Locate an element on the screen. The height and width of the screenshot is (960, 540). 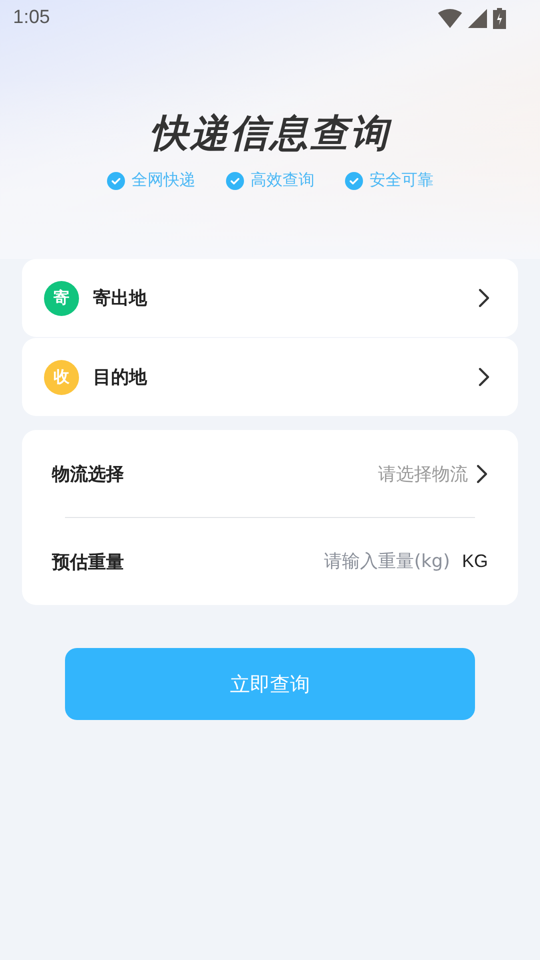
location-label: 目的地 is located at coordinates (120, 377).